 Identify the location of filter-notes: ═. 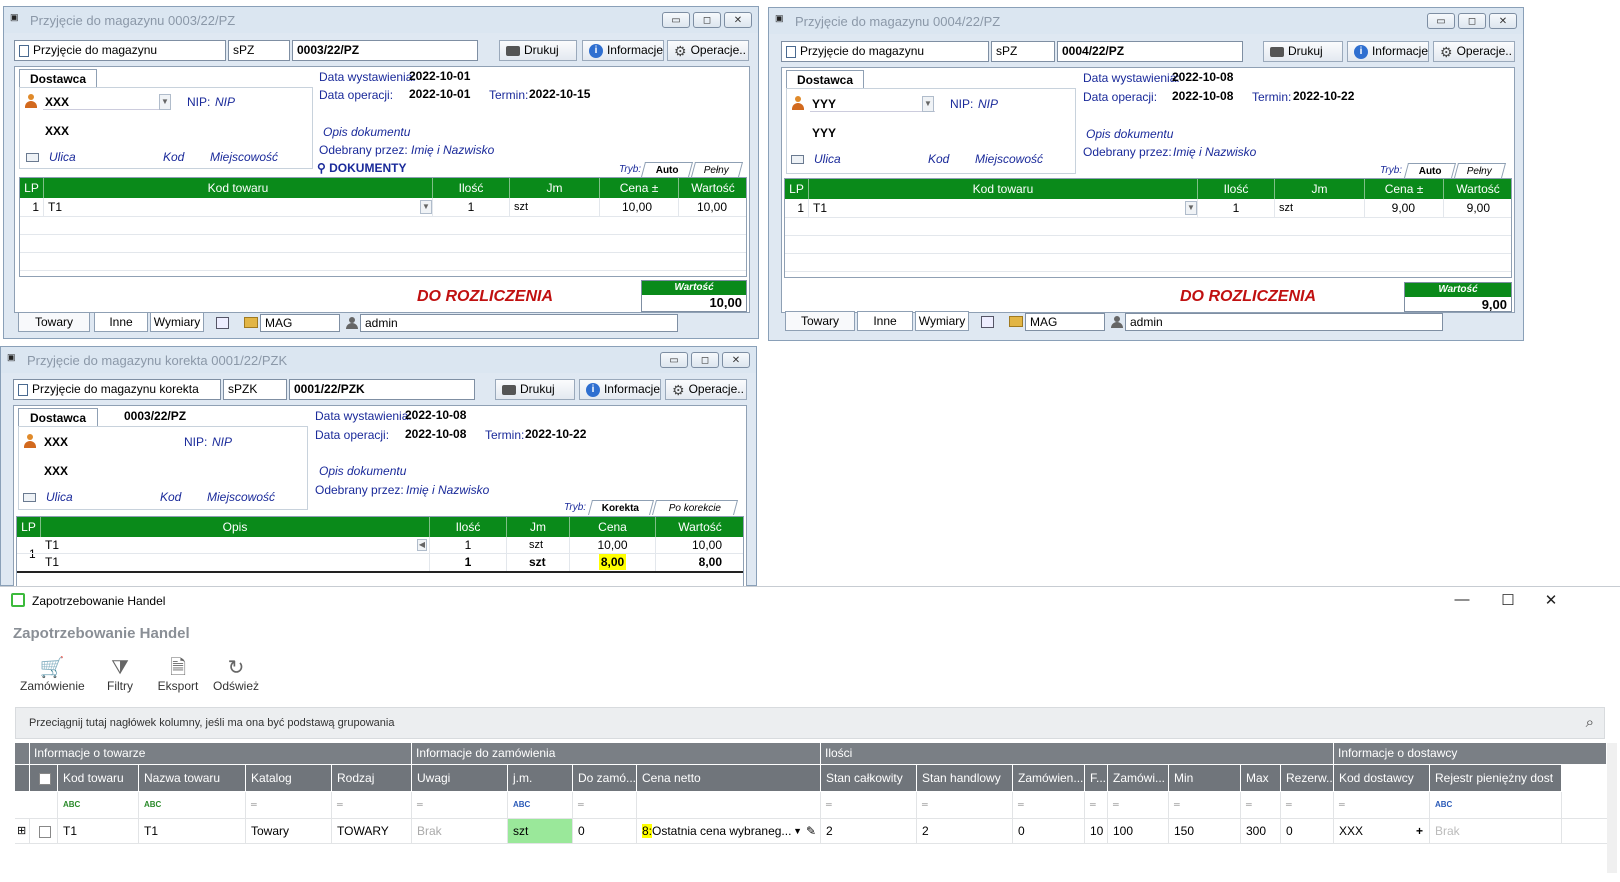
(460, 805).